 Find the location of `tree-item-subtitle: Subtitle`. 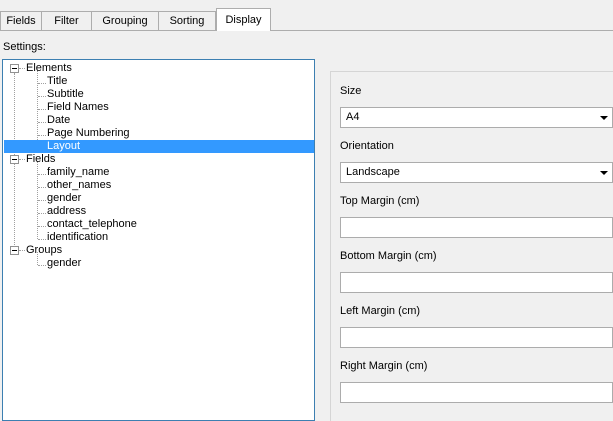

tree-item-subtitle: Subtitle is located at coordinates (65, 94).